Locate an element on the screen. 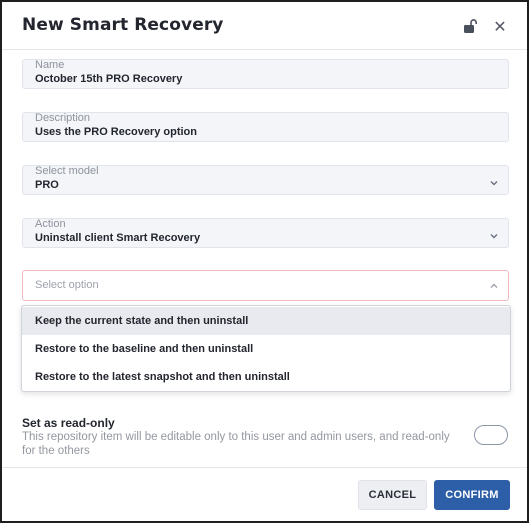  cancel-button: CANCEL is located at coordinates (392, 495).